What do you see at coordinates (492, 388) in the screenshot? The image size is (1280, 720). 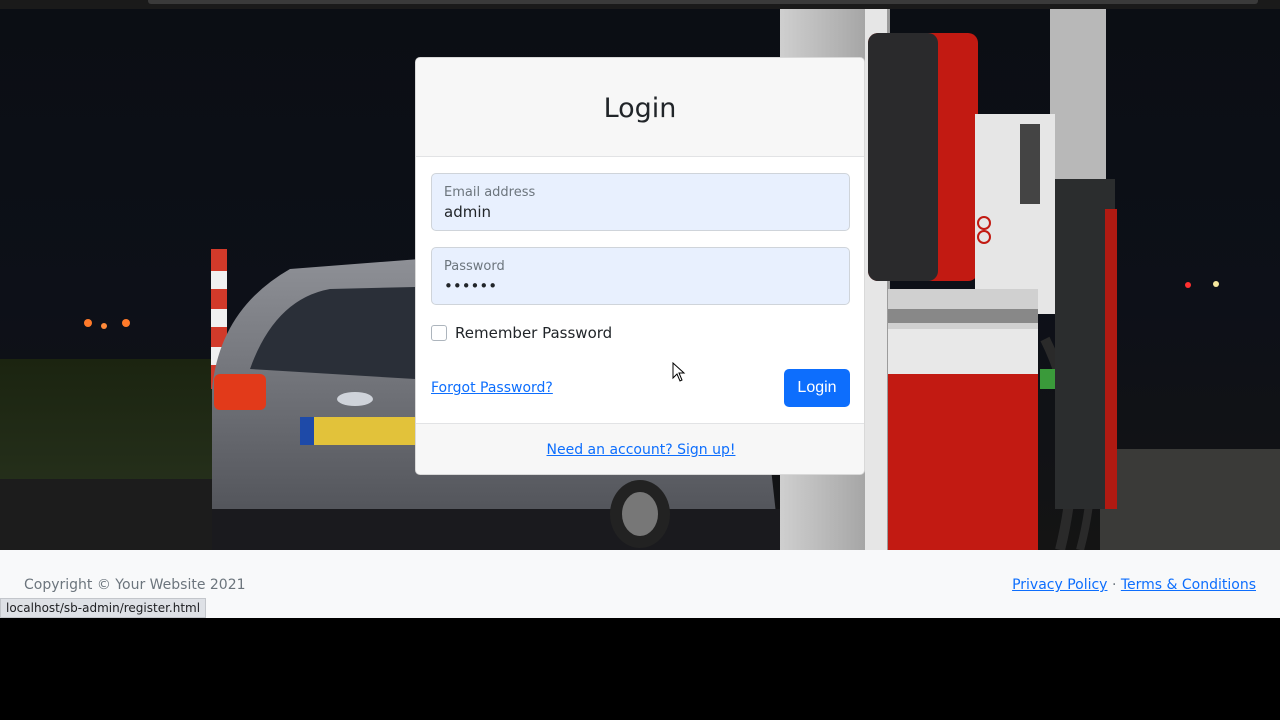 I see `forgot-password-link: Forgot Password?` at bounding box center [492, 388].